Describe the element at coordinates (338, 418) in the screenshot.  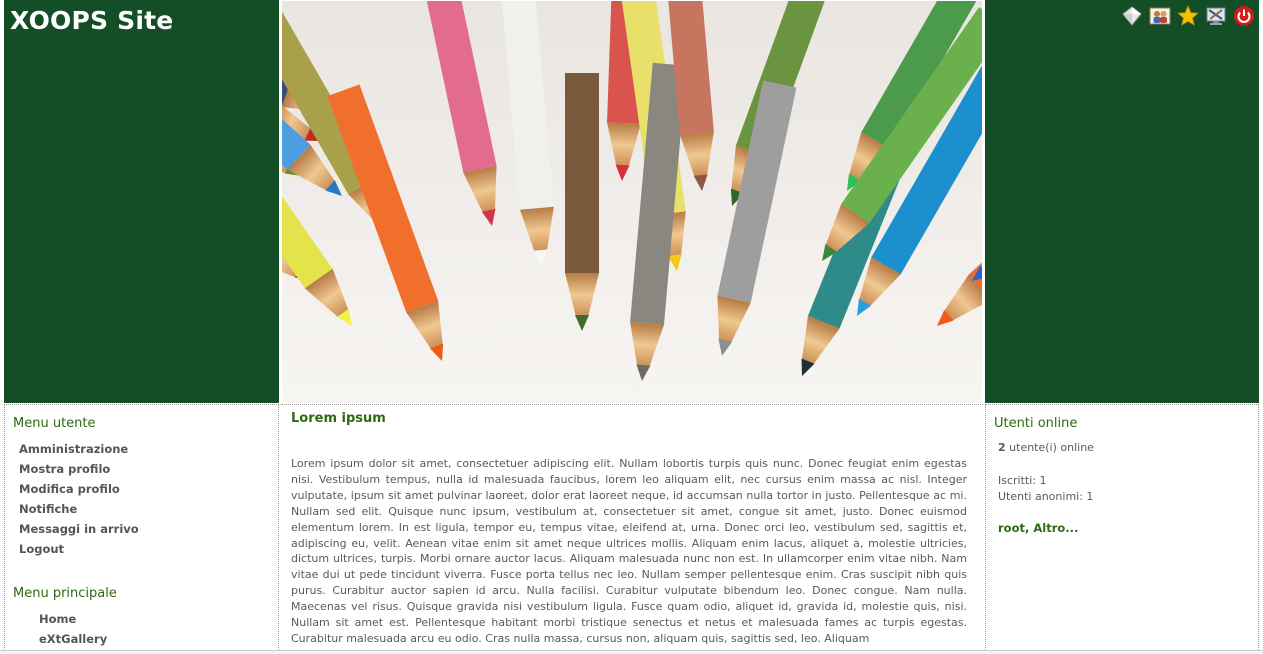
I see `content-title: Lorem ipsum` at that location.